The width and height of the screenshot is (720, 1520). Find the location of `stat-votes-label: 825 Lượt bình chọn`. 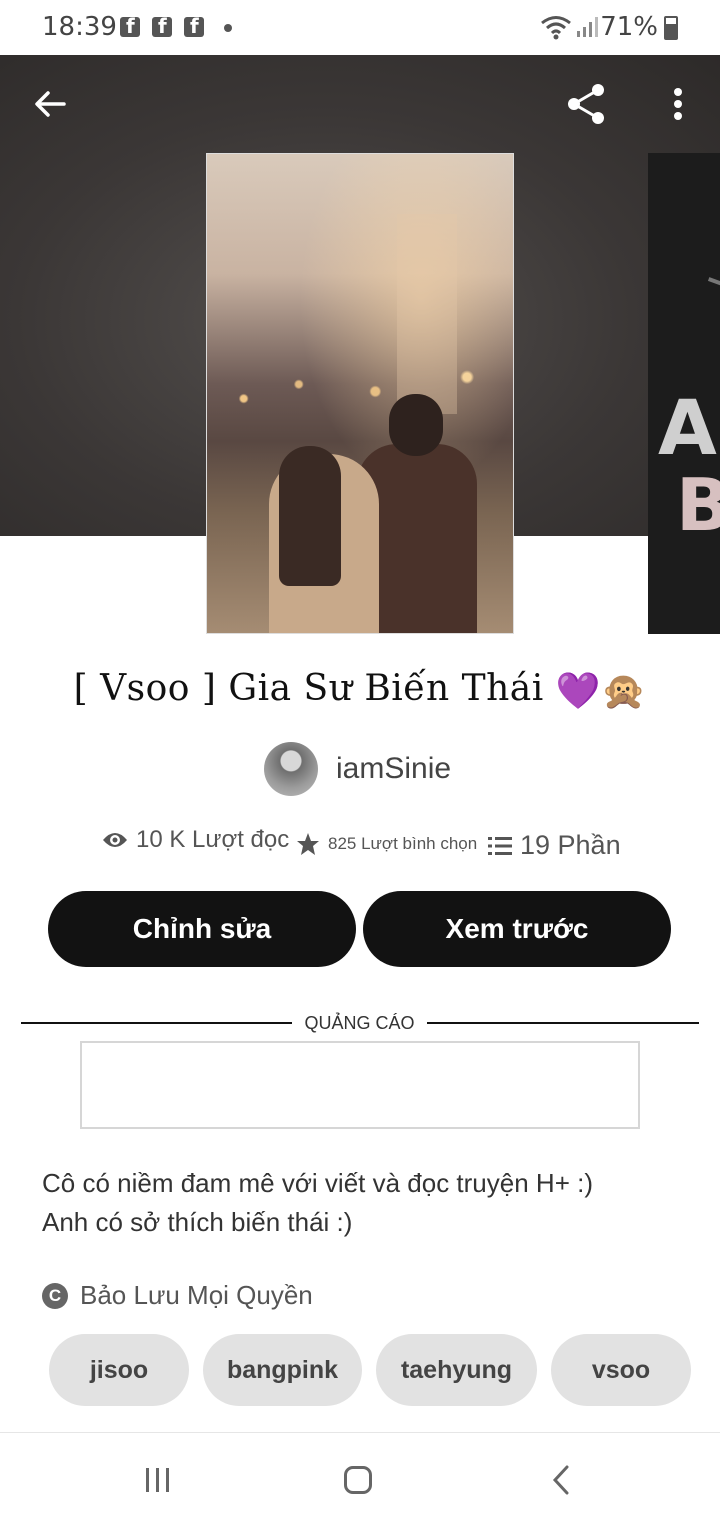

stat-votes-label: 825 Lượt bình chọn is located at coordinates (403, 843).